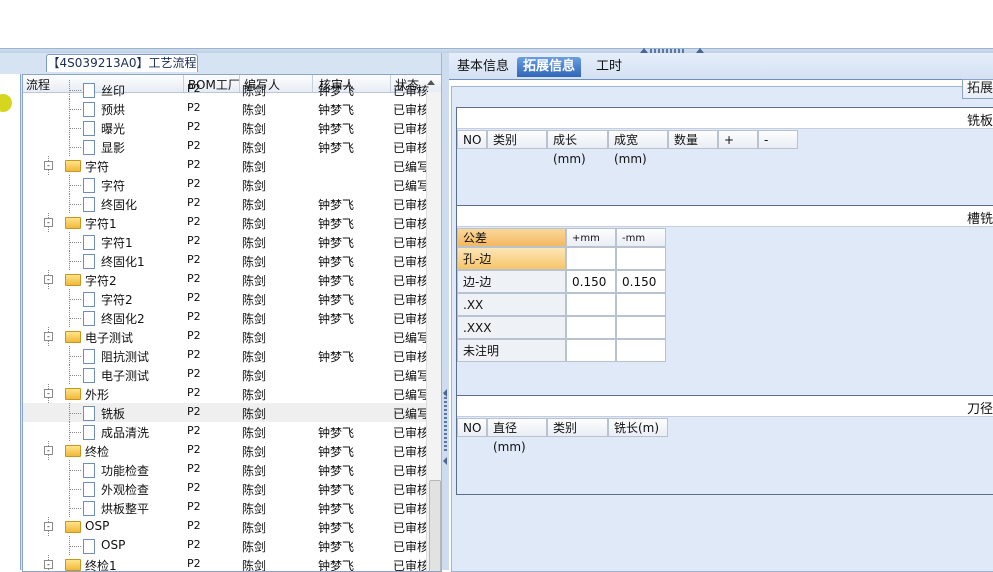 Image resolution: width=993 pixels, height=572 pixels. What do you see at coordinates (97, 526) in the screenshot?
I see `row-name: OSP` at bounding box center [97, 526].